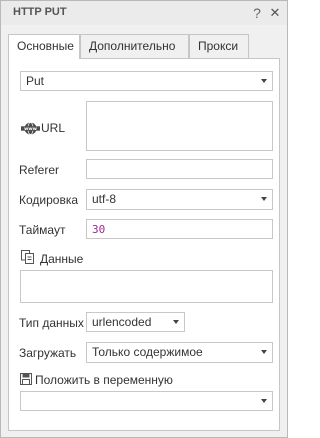 This screenshot has width=320, height=438. Describe the element at coordinates (147, 352) in the screenshot. I see `load-value: Только содержимое` at that location.